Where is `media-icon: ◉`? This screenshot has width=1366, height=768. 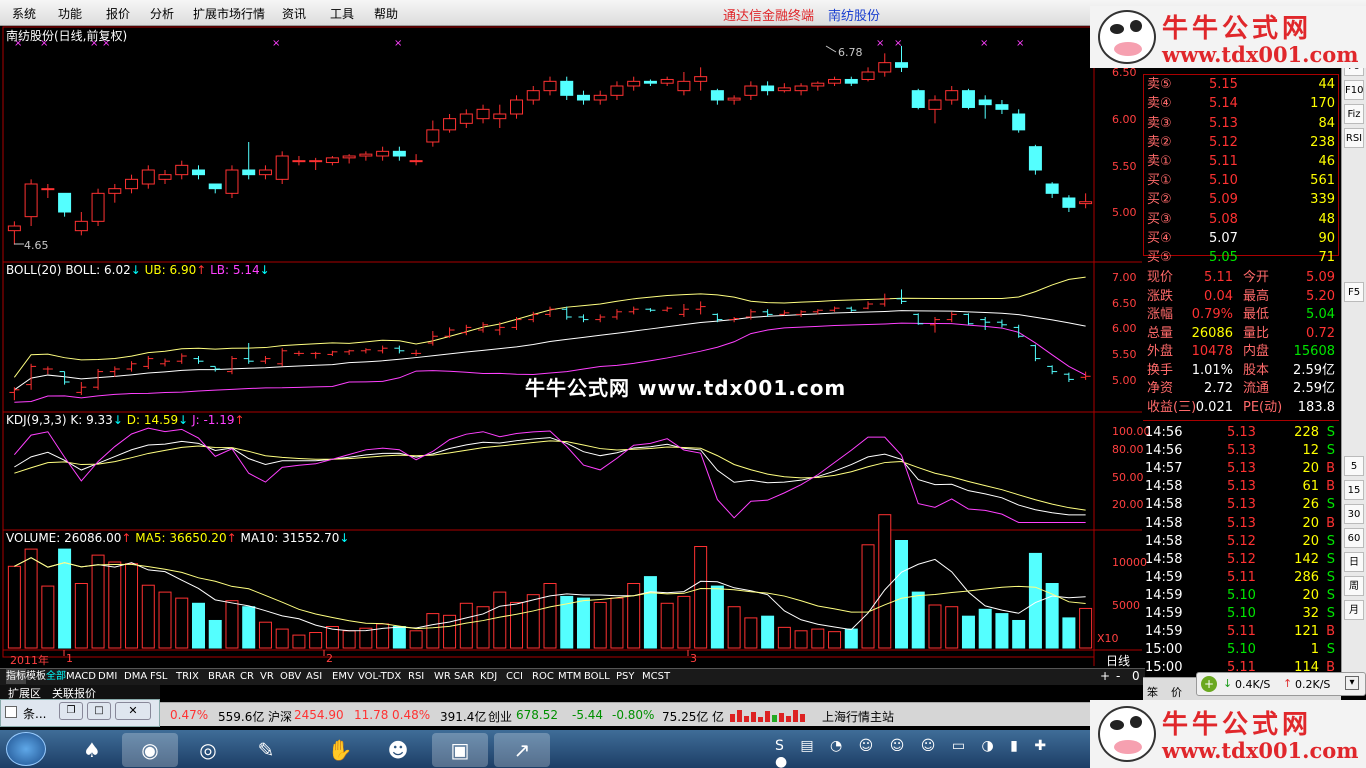 media-icon: ◉ is located at coordinates (150, 750).